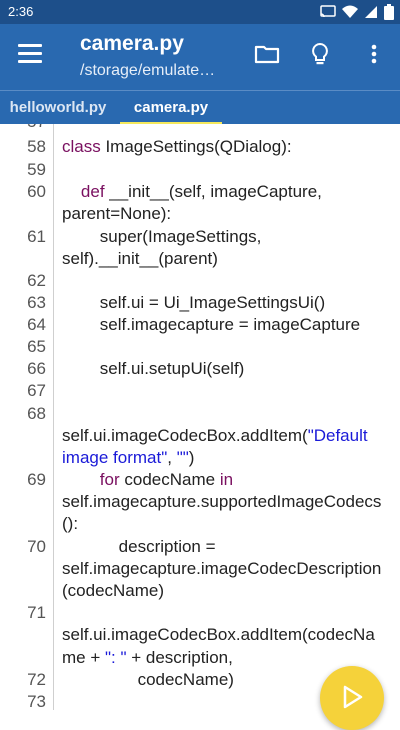  I want to click on more-options-button, so click(374, 54).